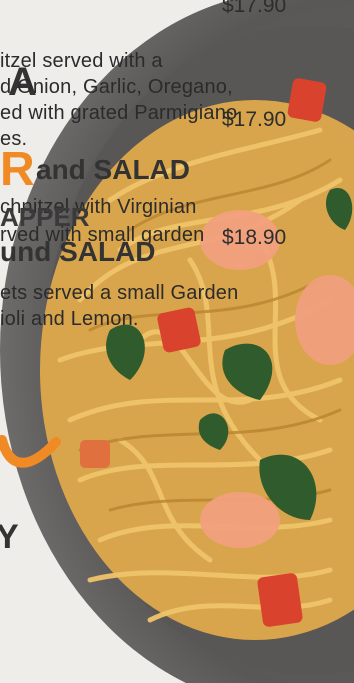  What do you see at coordinates (69, 319) in the screenshot?
I see `menu-line-8: ioli and Lemon.` at bounding box center [69, 319].